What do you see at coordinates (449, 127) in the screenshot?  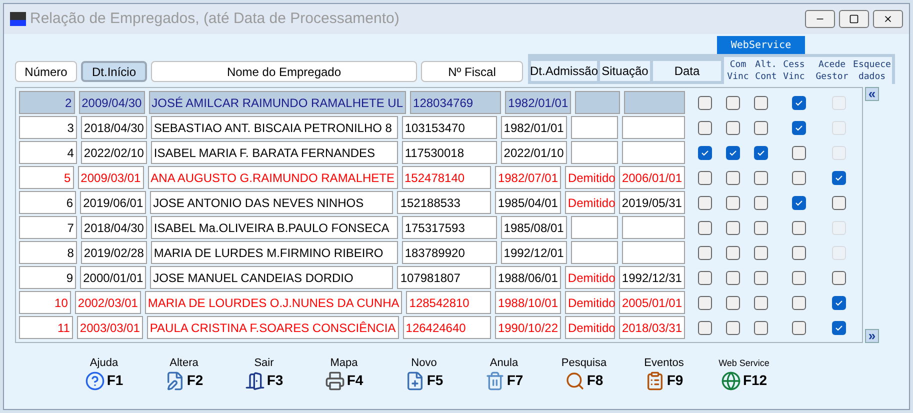 I see `table-cell: 103153470` at bounding box center [449, 127].